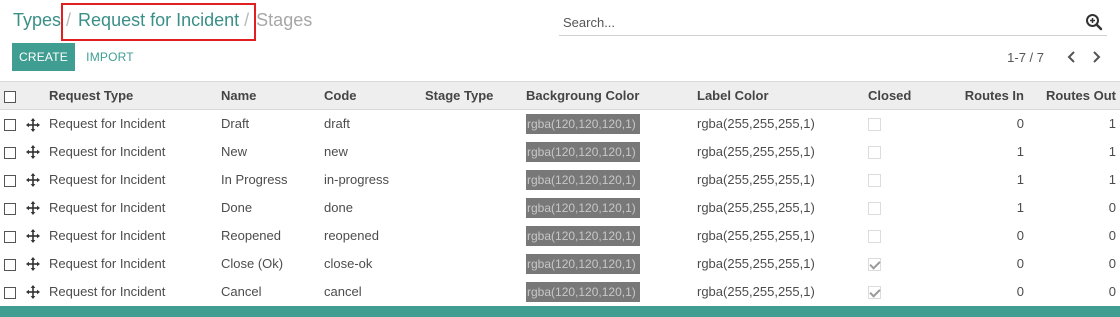  What do you see at coordinates (905, 95) in the screenshot?
I see `column-header-closed: Closed` at bounding box center [905, 95].